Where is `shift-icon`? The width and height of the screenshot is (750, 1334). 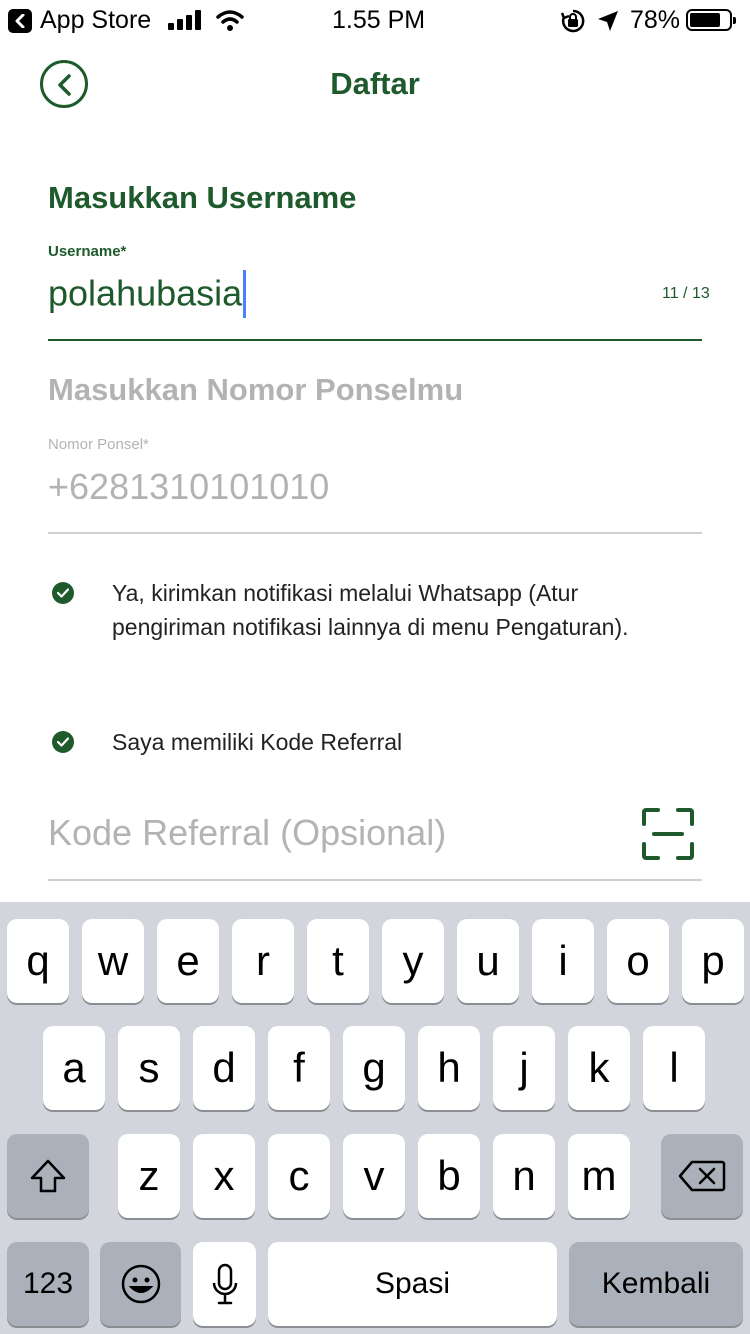
shift-icon is located at coordinates (48, 1176).